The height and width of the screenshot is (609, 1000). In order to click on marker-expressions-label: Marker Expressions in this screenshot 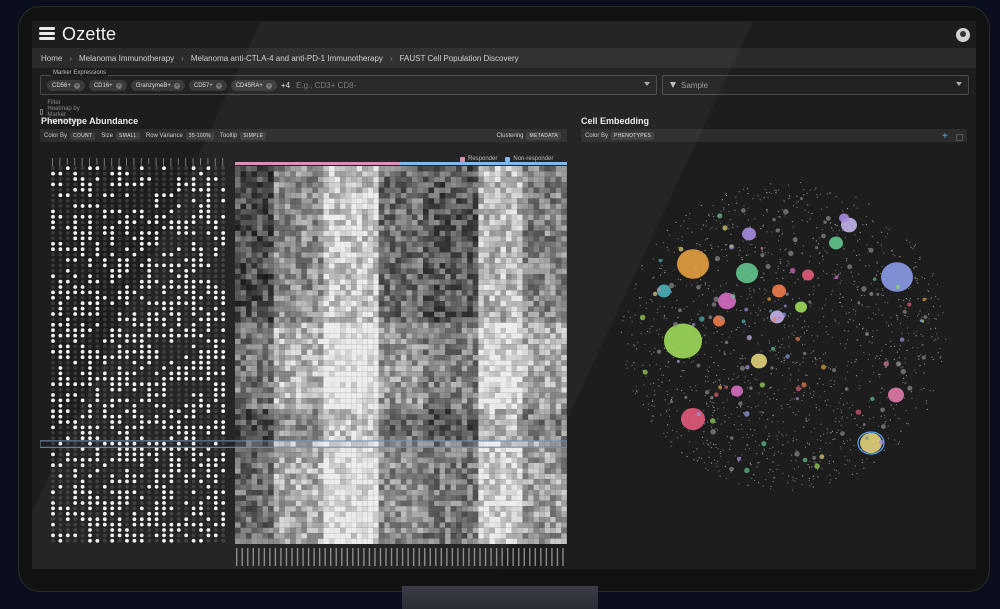, I will do `click(80, 73)`.